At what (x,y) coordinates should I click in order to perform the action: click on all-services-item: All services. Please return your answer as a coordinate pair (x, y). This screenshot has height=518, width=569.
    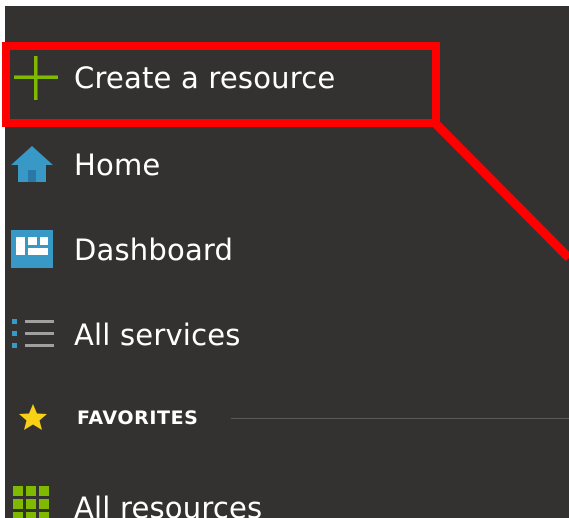
    Looking at the image, I should click on (287, 334).